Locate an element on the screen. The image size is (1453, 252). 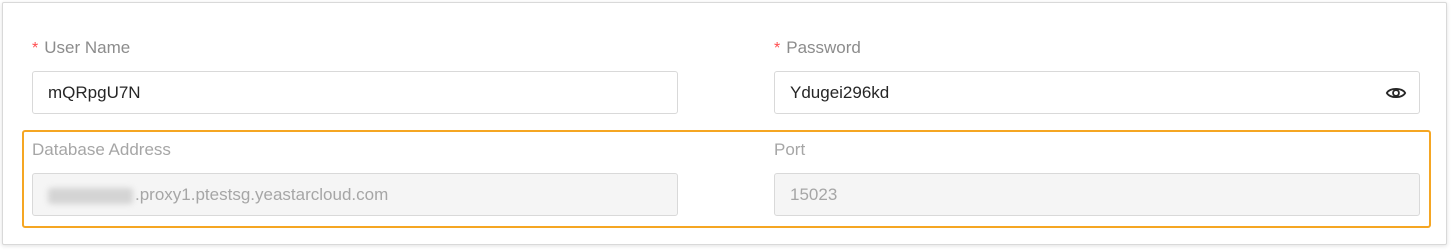
username-value: mQRpgU7N is located at coordinates (94, 92).